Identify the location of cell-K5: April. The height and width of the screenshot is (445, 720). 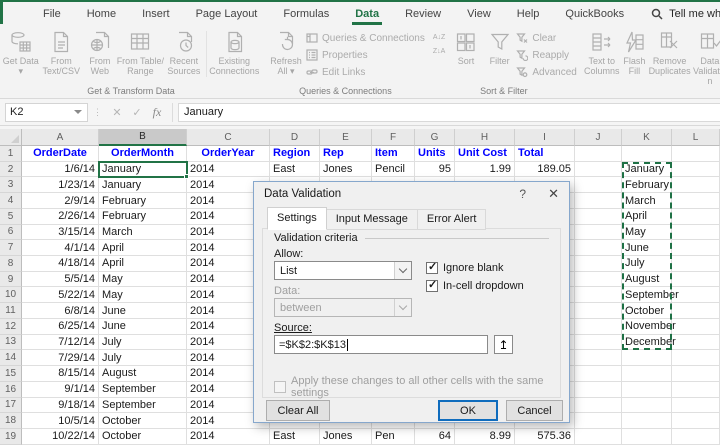
(647, 216).